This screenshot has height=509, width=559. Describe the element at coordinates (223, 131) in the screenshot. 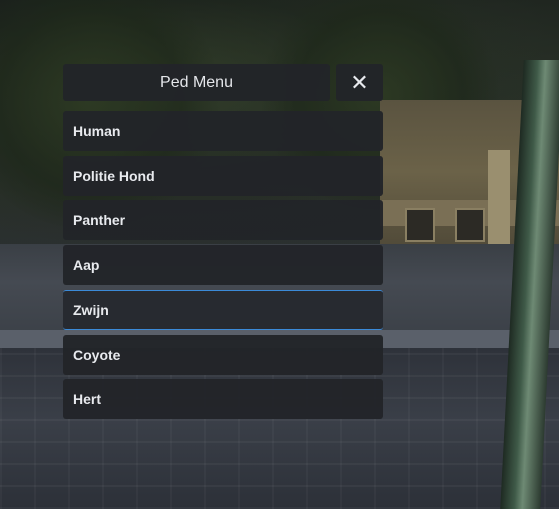

I see `menu-item: Human` at that location.